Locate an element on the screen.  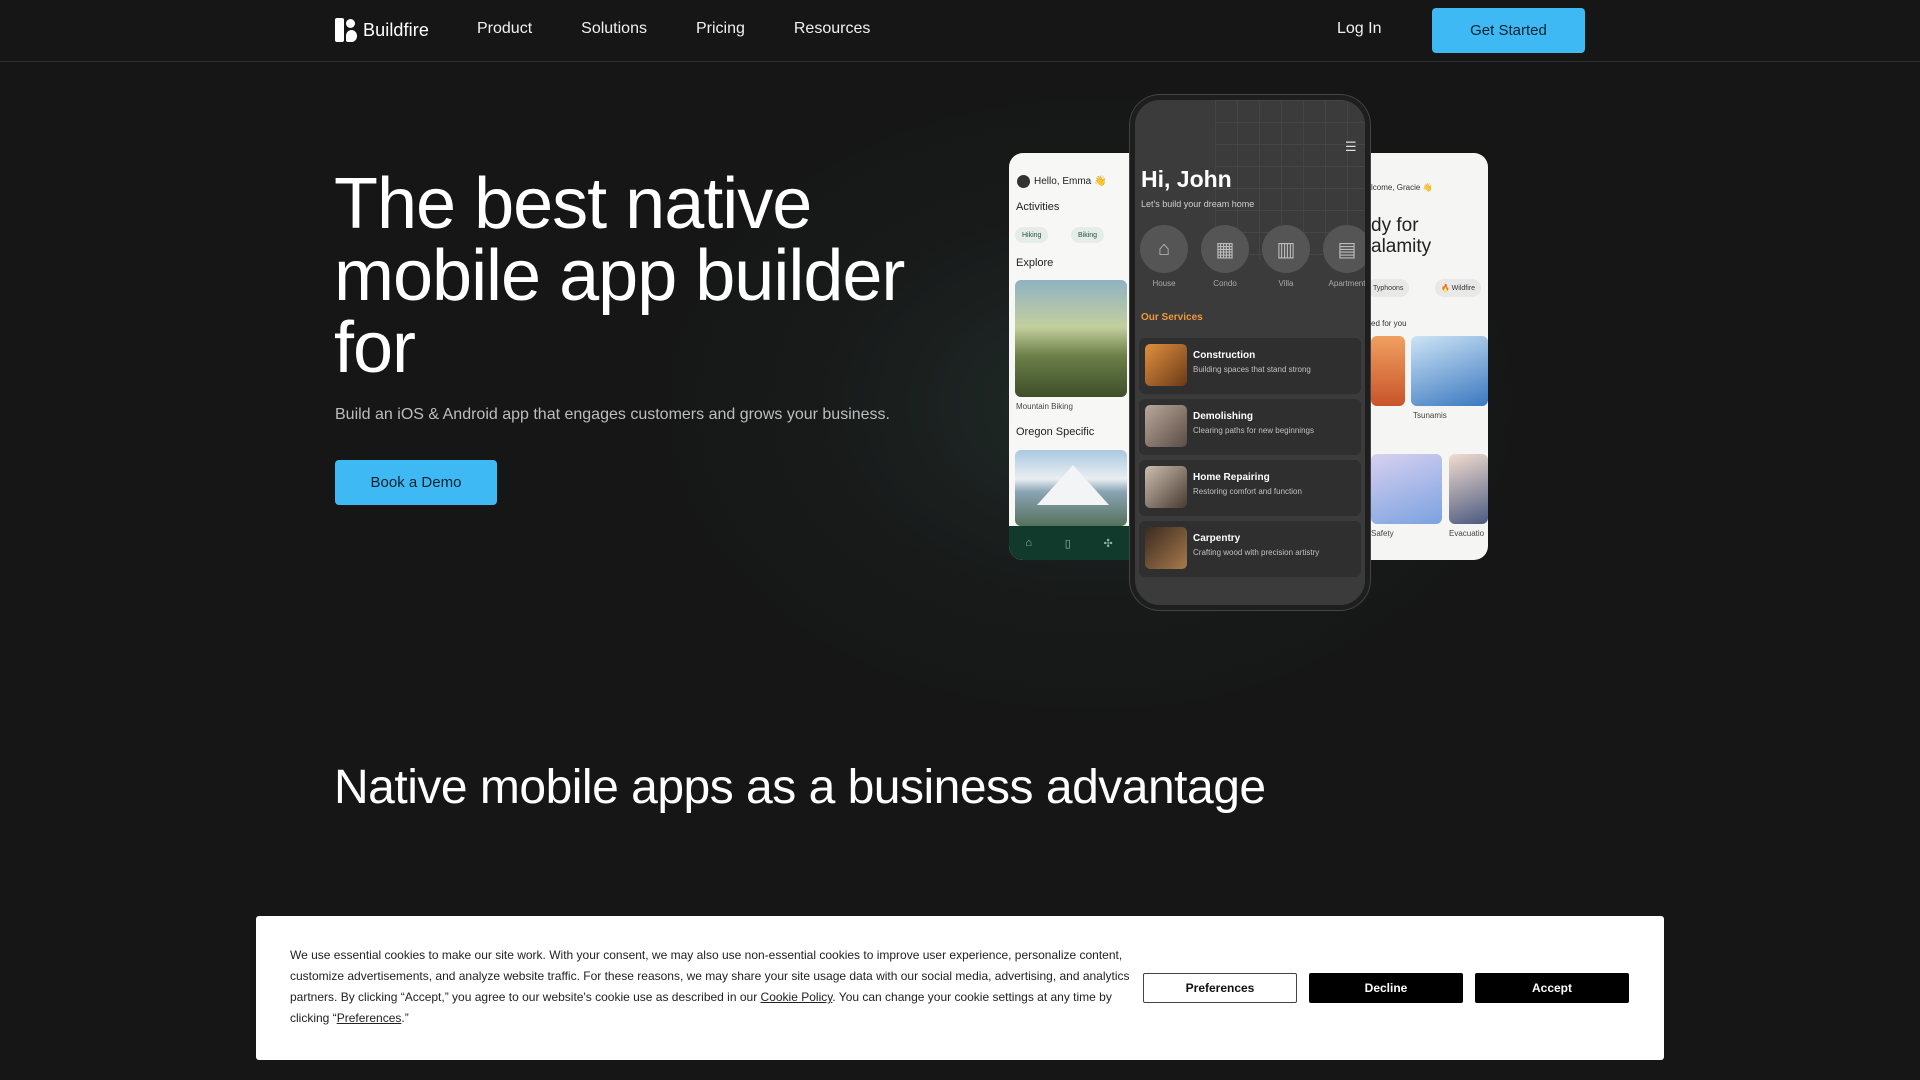
service-desc: Clearing paths for new beginnings is located at coordinates (1253, 430).